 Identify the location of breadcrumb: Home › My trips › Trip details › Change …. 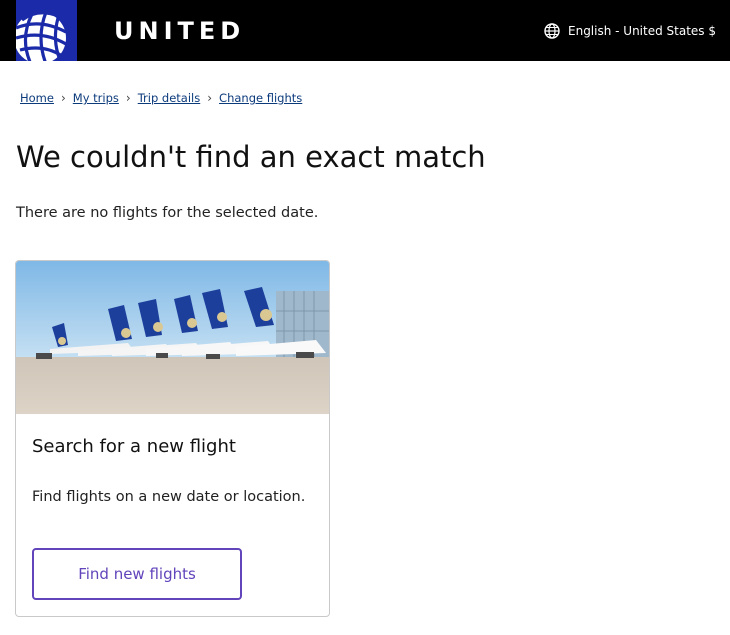
(161, 98).